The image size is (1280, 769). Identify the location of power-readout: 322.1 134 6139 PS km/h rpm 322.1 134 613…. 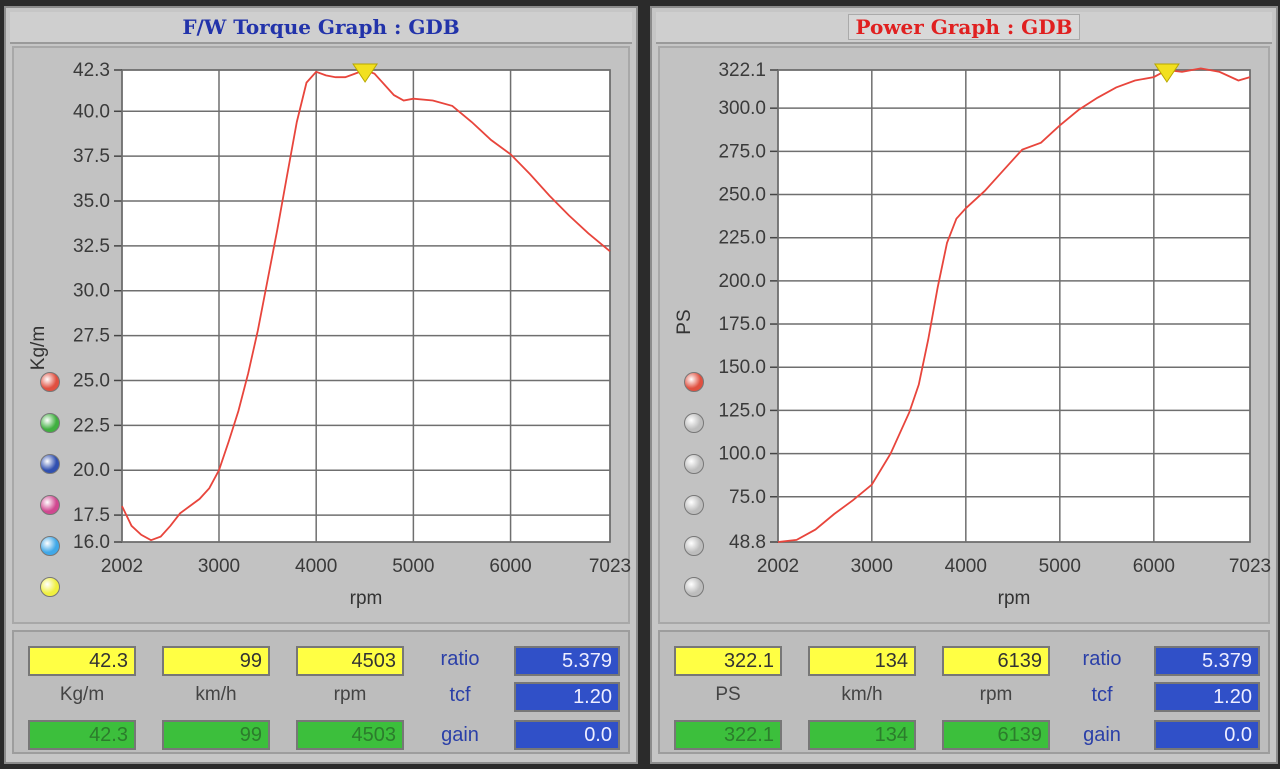
(964, 692).